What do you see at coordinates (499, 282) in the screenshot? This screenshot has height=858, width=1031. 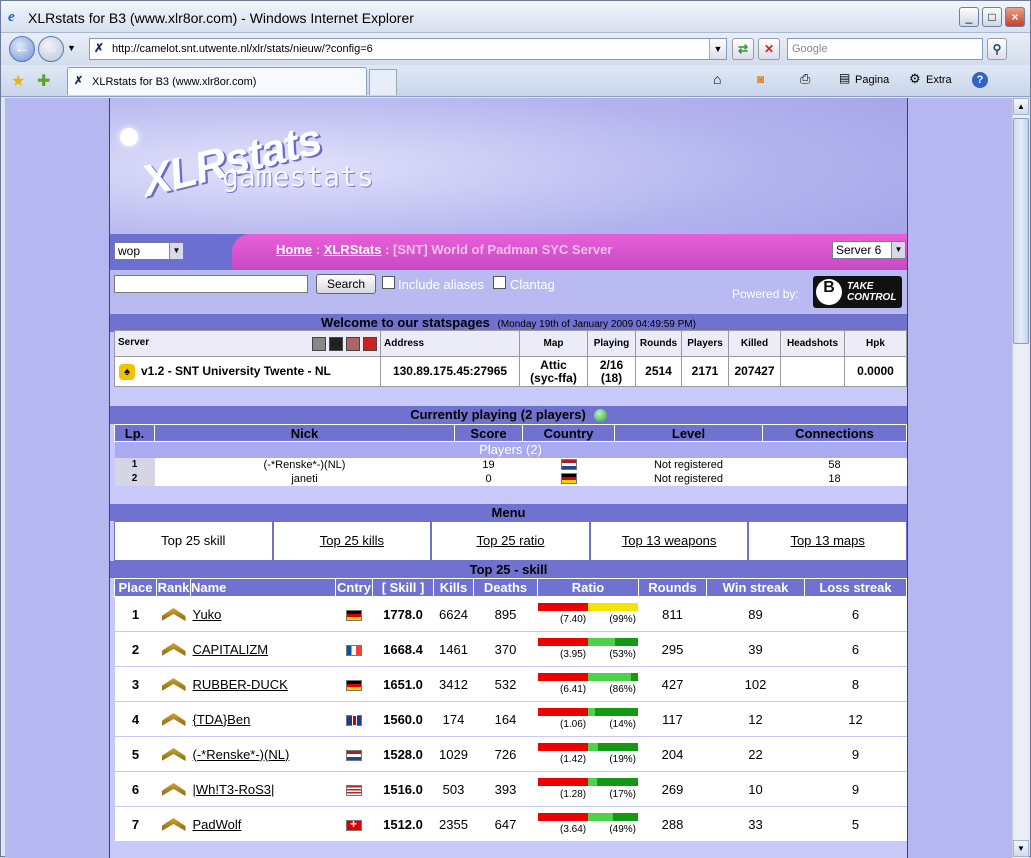 I see `clantag-checkbox` at bounding box center [499, 282].